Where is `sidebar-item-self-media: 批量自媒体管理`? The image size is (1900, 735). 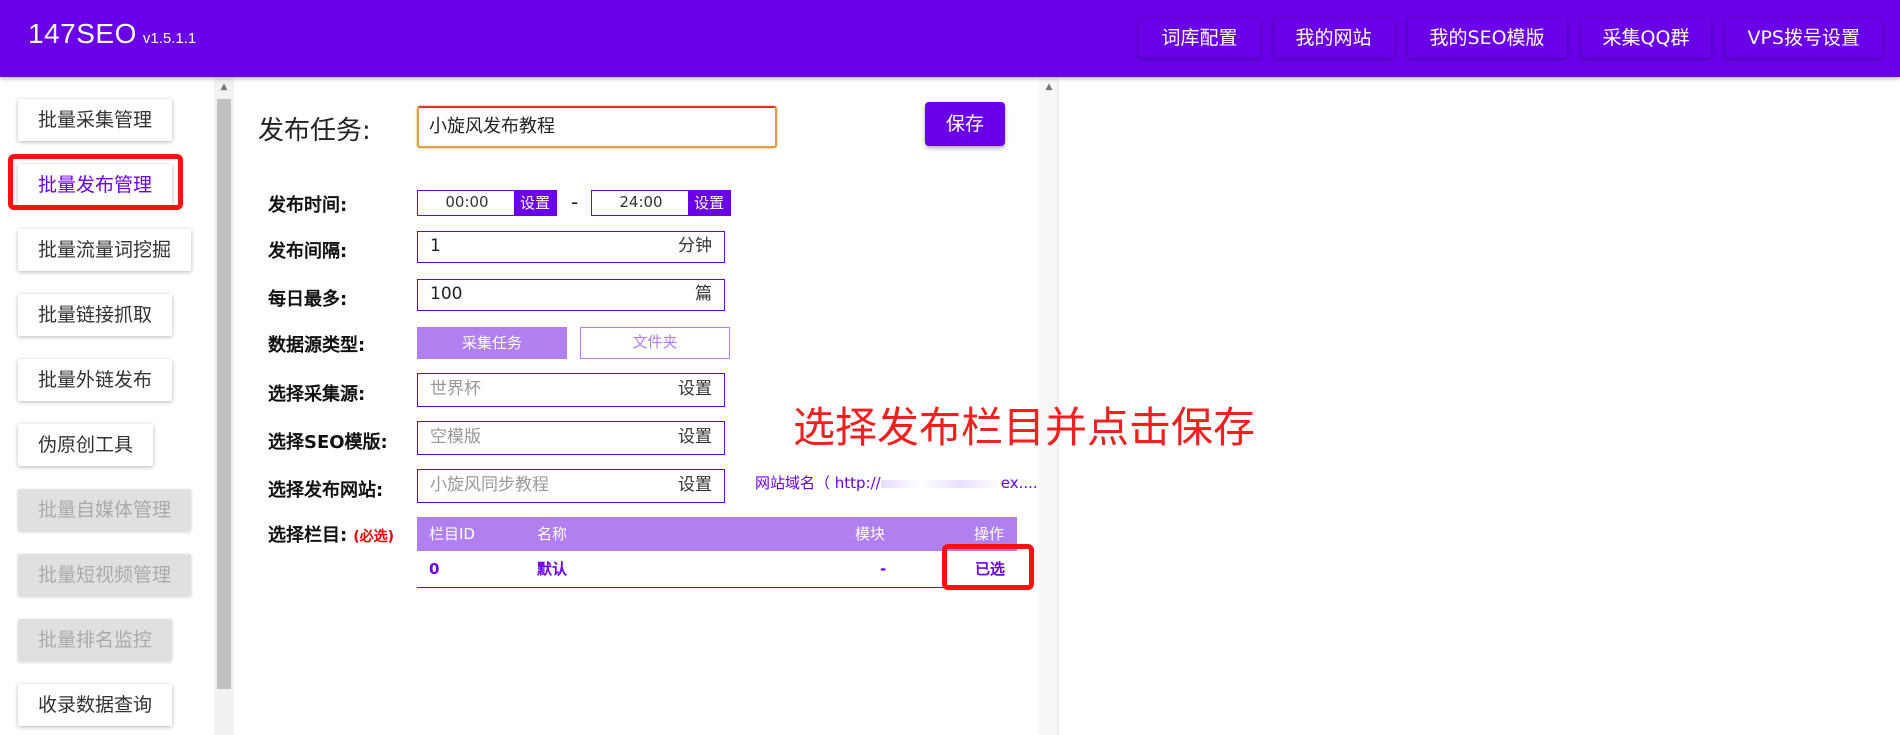 sidebar-item-self-media: 批量自媒体管理 is located at coordinates (105, 510).